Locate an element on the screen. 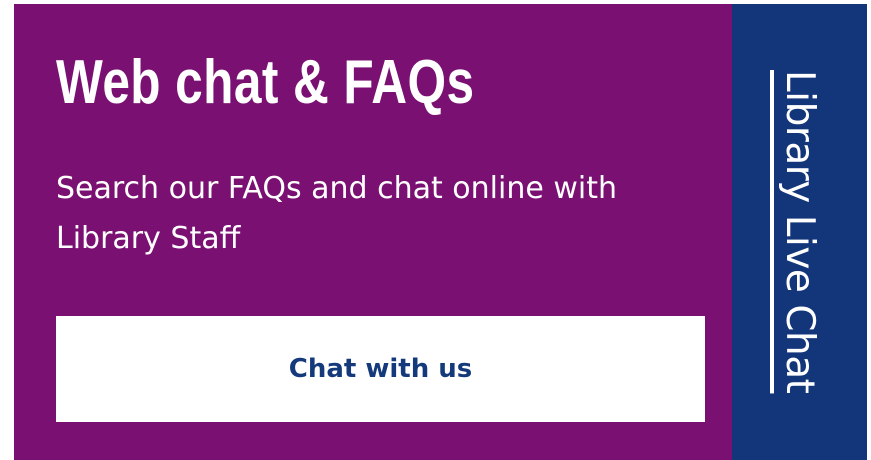  widget-title: Web chat & FAQs is located at coordinates (265, 82).